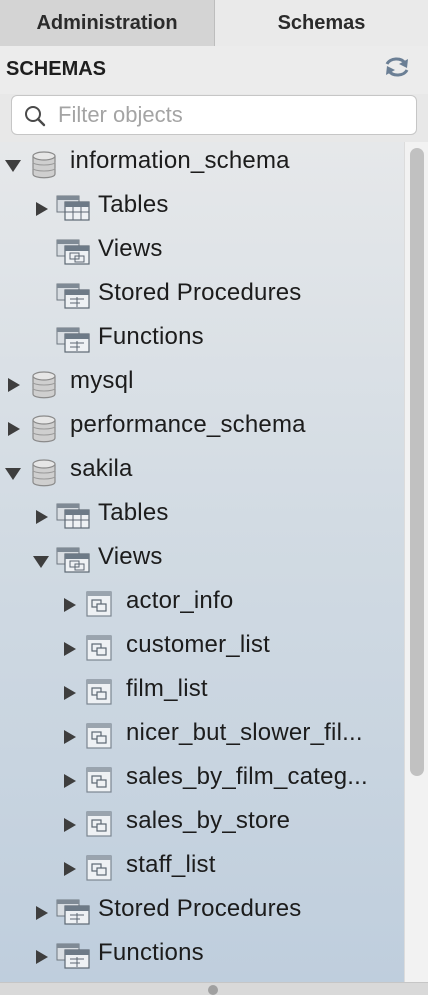  I want to click on schema-label: performance_schema, so click(188, 424).